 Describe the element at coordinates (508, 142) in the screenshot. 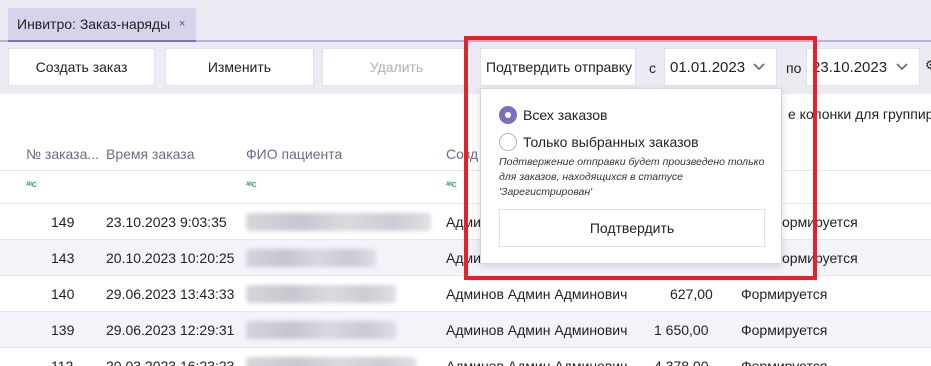

I see `radio-selected-orders` at that location.